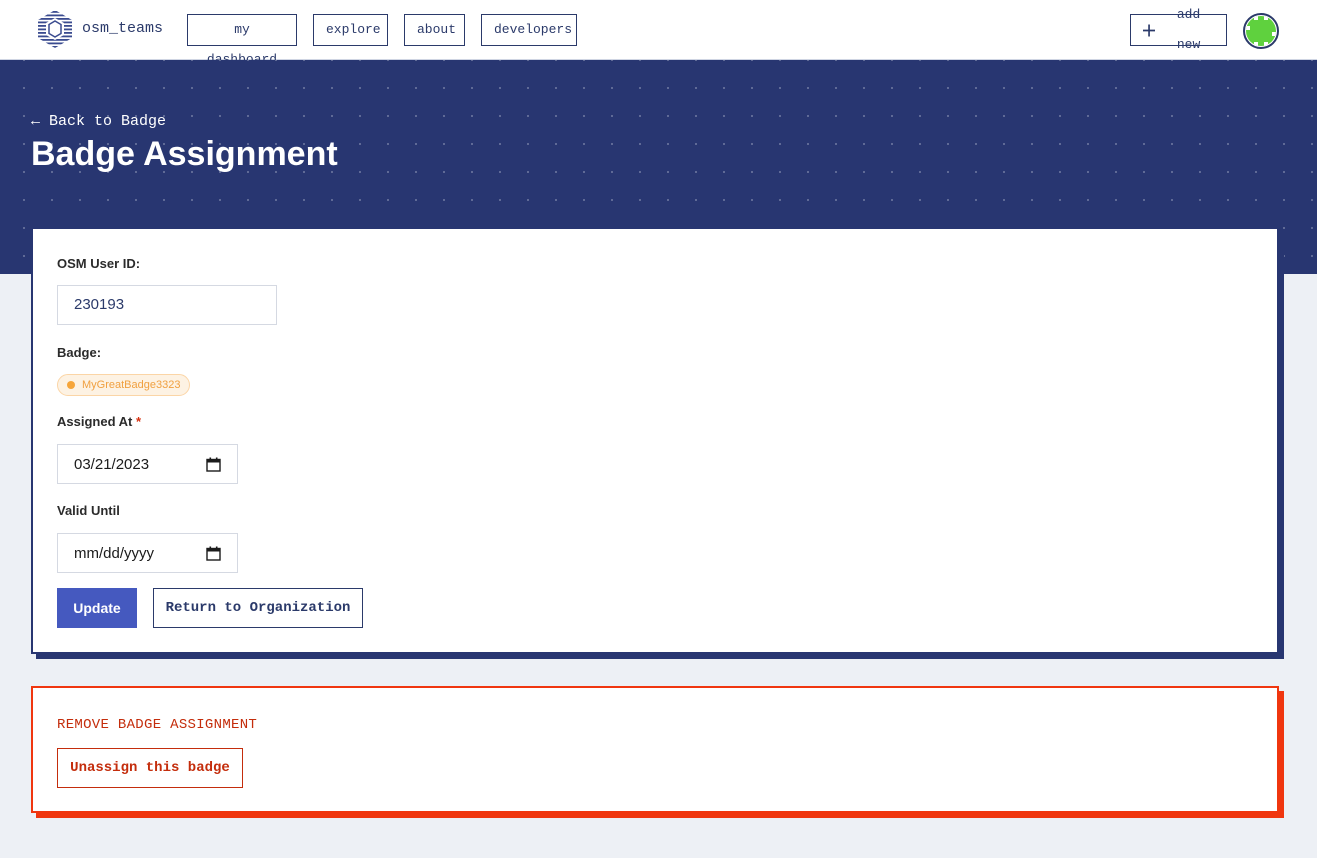  I want to click on osm-user-id-label: OSM User ID:, so click(99, 263).